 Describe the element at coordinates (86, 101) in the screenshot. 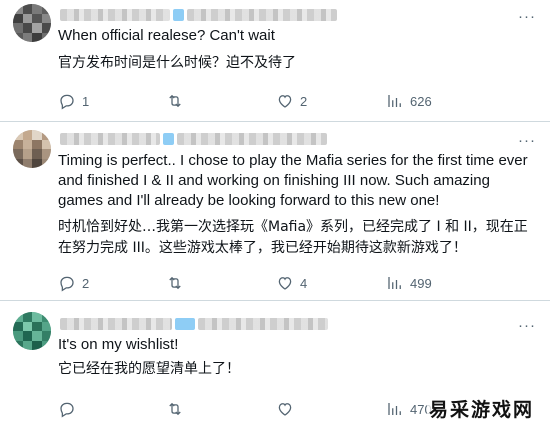

I see `reply-count: 1` at that location.